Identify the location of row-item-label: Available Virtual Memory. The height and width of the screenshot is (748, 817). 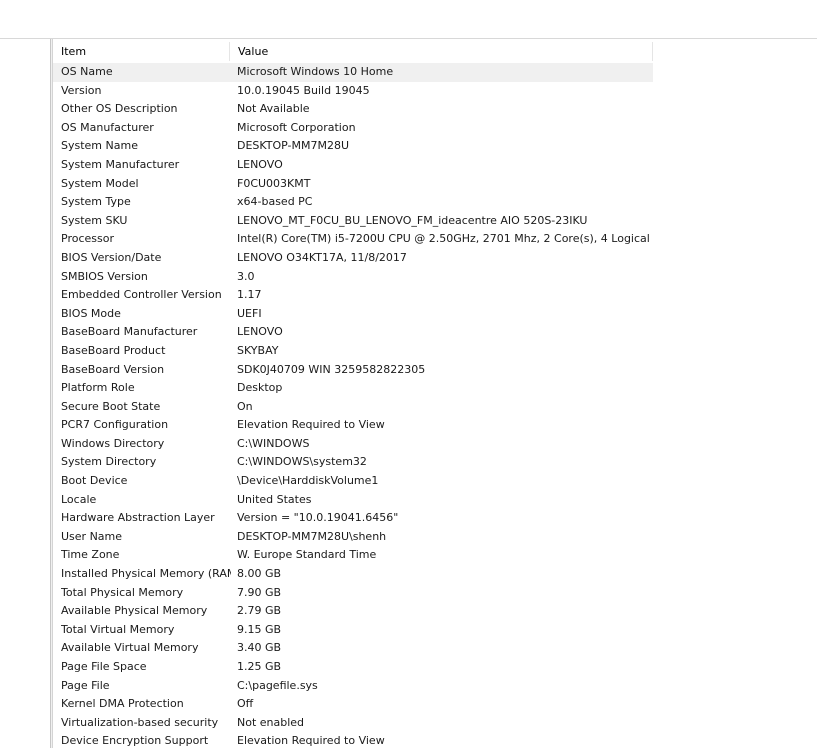
(130, 648).